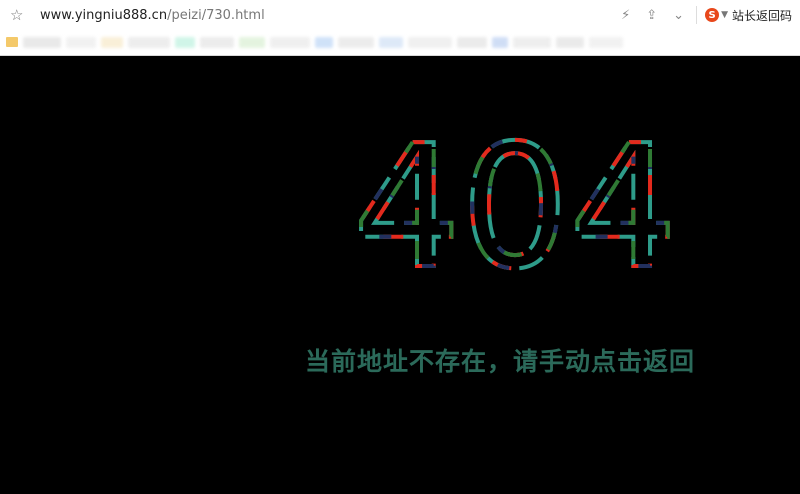 The image size is (800, 494). What do you see at coordinates (724, 15) in the screenshot?
I see `dropdown-caret-icon: ▼` at bounding box center [724, 15].